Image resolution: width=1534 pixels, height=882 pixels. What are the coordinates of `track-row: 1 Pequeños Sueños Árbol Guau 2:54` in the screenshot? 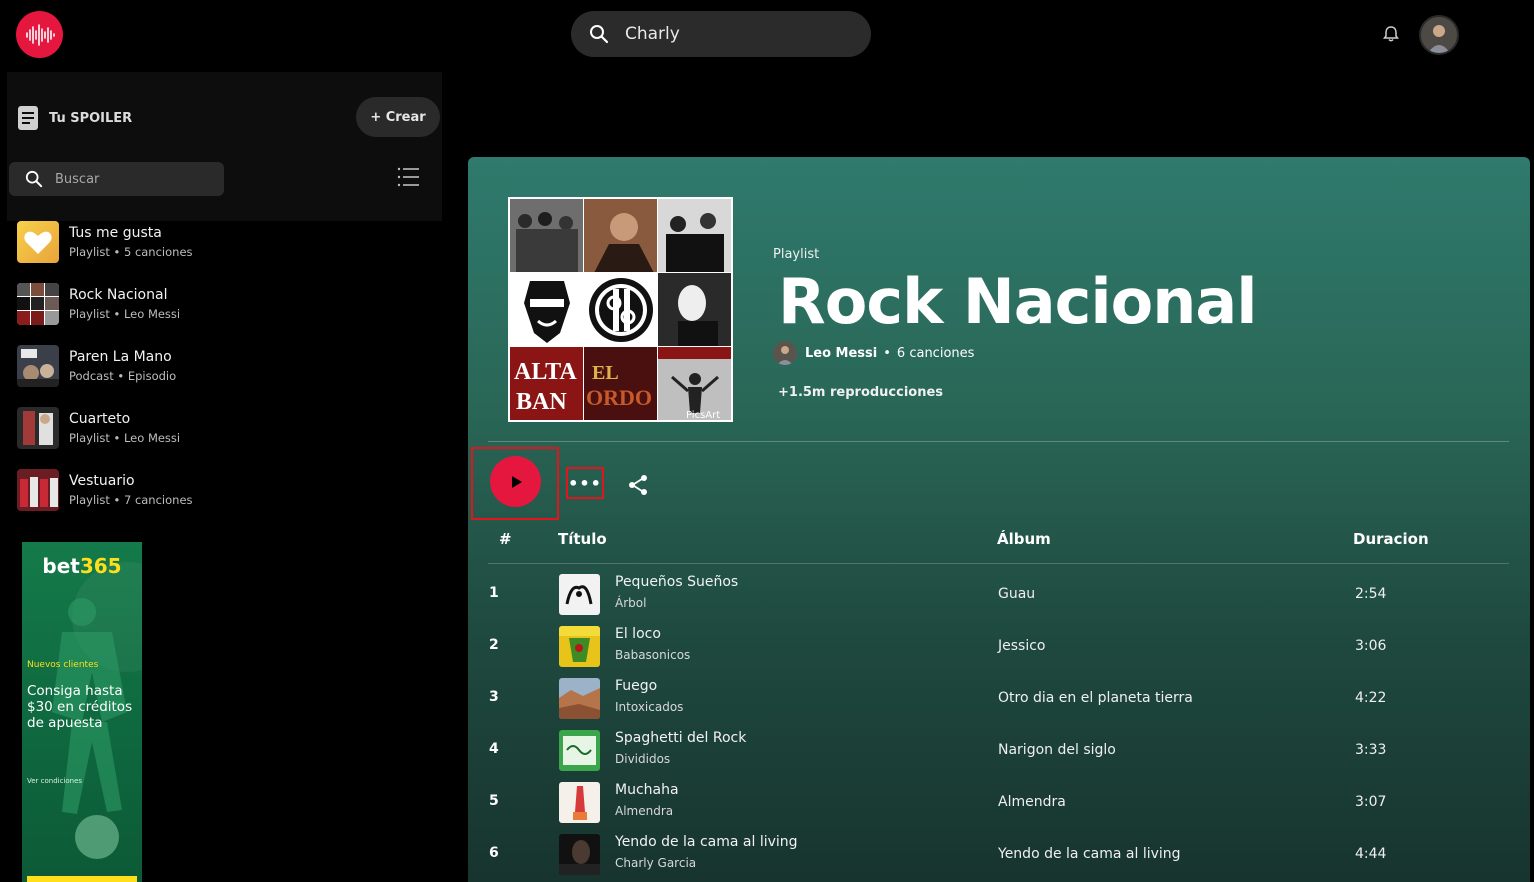 It's located at (999, 595).